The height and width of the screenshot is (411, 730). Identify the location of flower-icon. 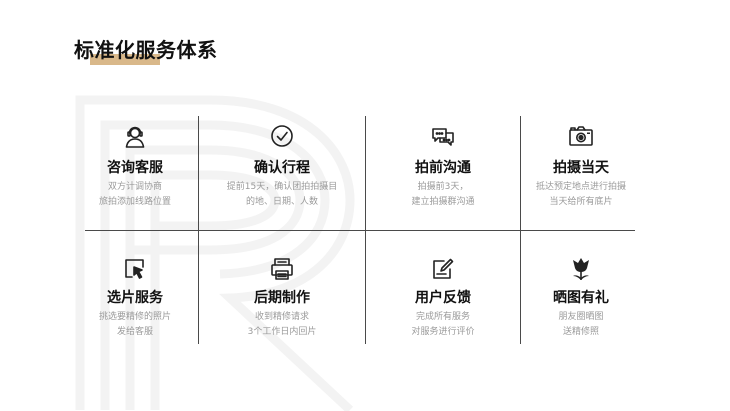
(581, 269).